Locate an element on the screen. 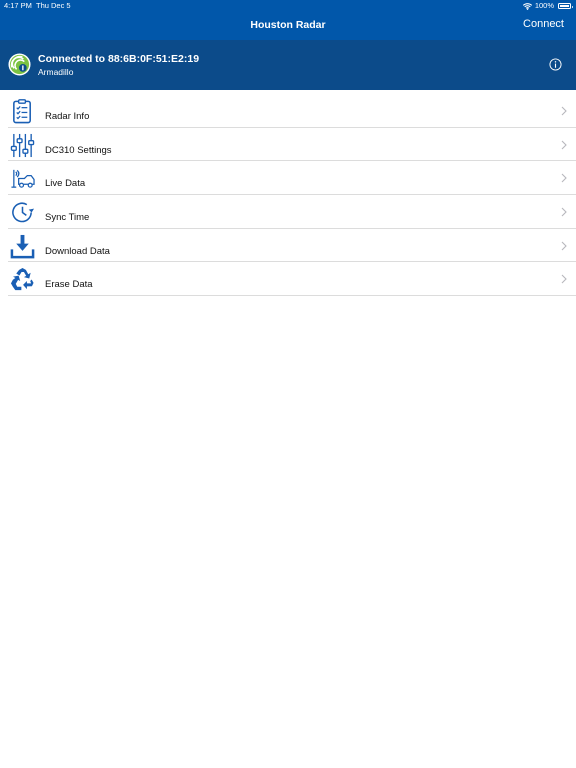 This screenshot has width=576, height=768. menu-item-label: Live Data is located at coordinates (65, 184).